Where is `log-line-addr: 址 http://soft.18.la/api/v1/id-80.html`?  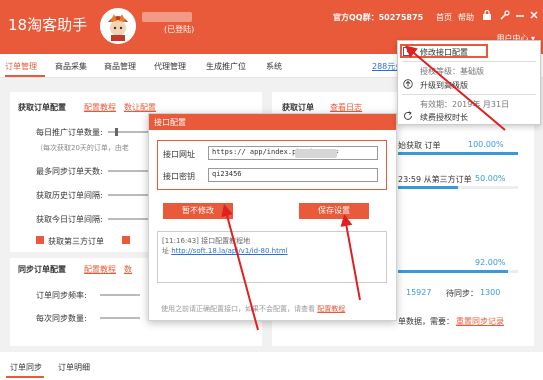 log-line-addr: 址 http://soft.18.la/api/v1/id-80.html is located at coordinates (272, 251).